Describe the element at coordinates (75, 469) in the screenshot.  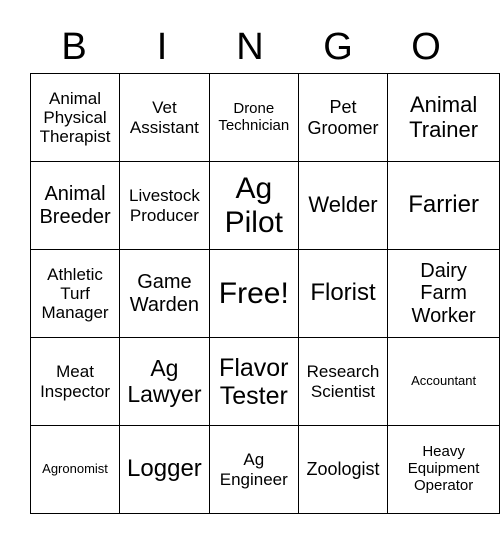
I see `bingo-cell: Agronomist` at that location.